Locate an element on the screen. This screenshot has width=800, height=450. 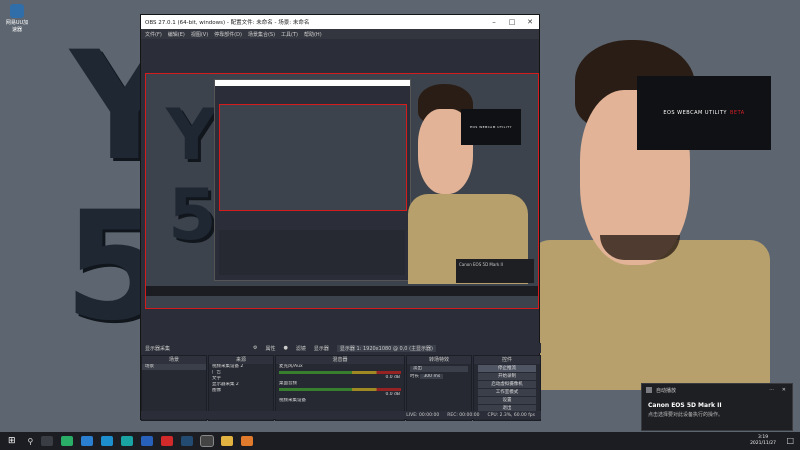
menu-file: 文件(F) is located at coordinates (153, 34).